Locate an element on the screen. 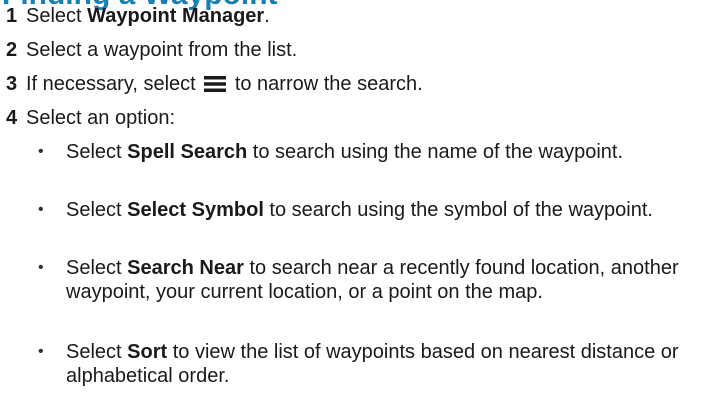 The height and width of the screenshot is (410, 703). step-number: 1 is located at coordinates (12, 16).